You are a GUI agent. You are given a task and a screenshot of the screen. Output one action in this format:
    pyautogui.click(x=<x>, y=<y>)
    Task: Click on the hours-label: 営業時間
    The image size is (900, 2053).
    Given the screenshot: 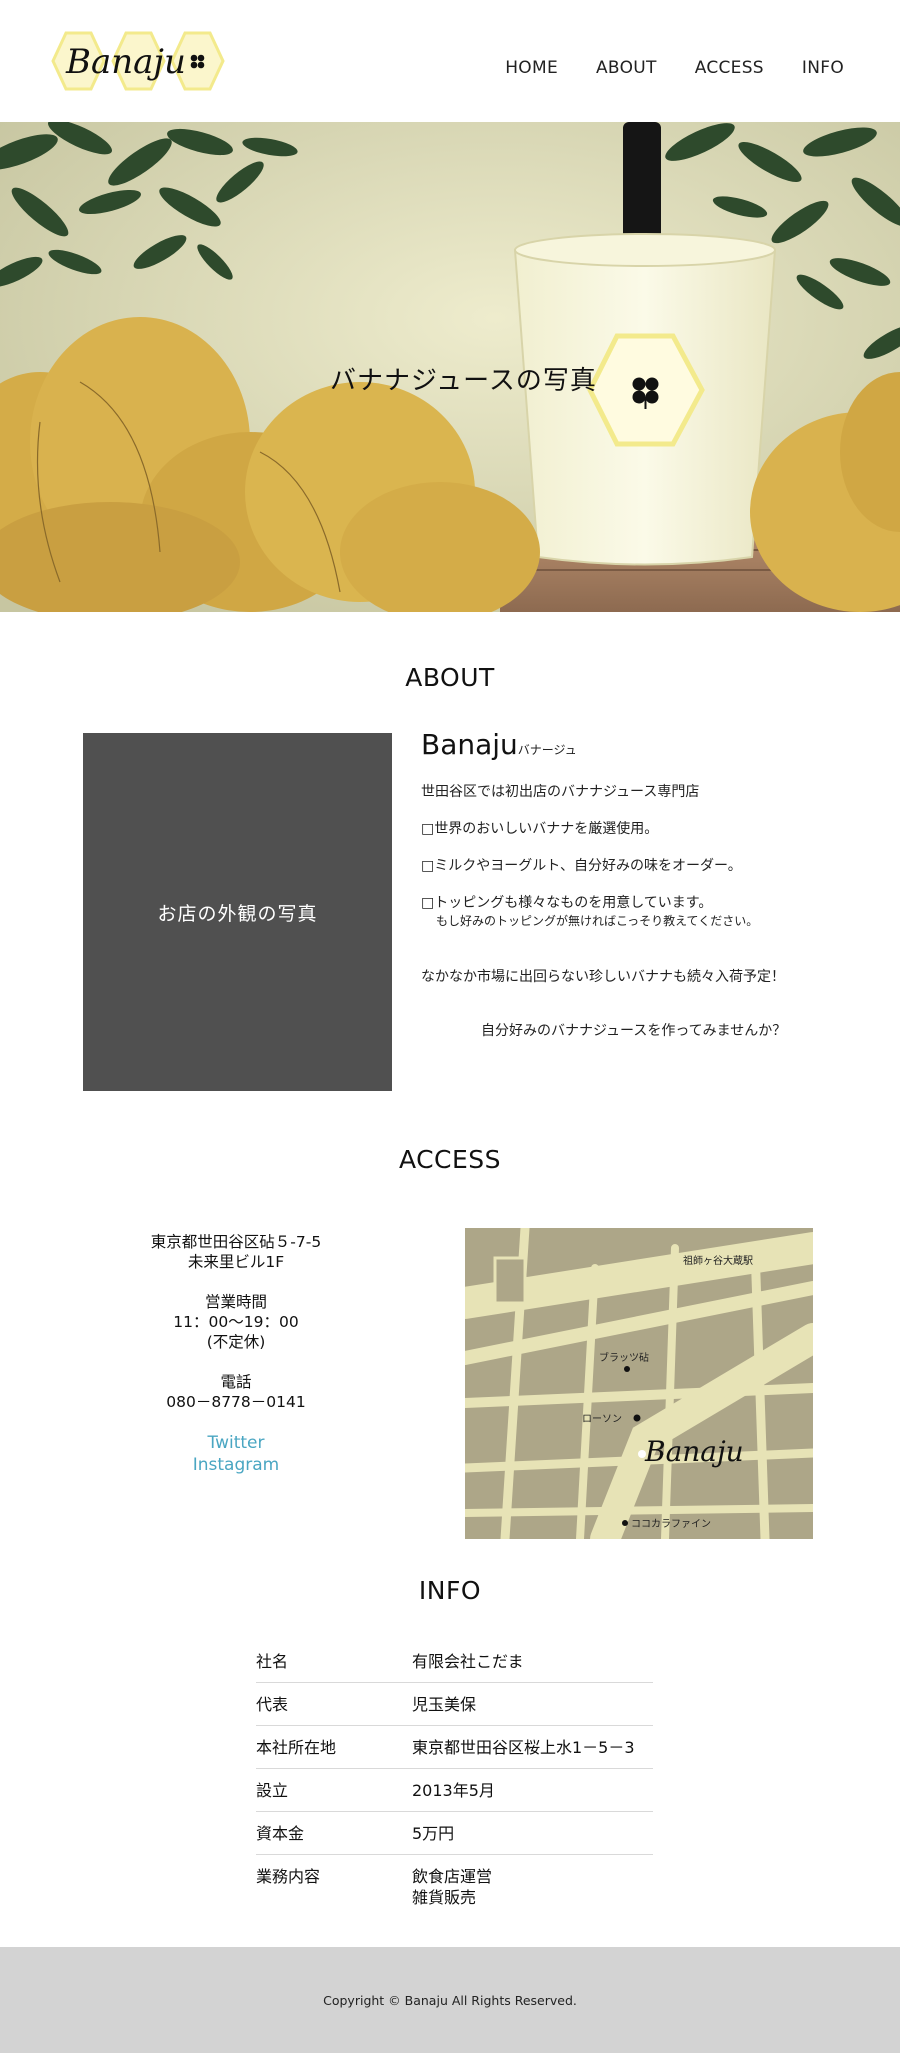 What is the action you would take?
    pyautogui.click(x=235, y=1302)
    